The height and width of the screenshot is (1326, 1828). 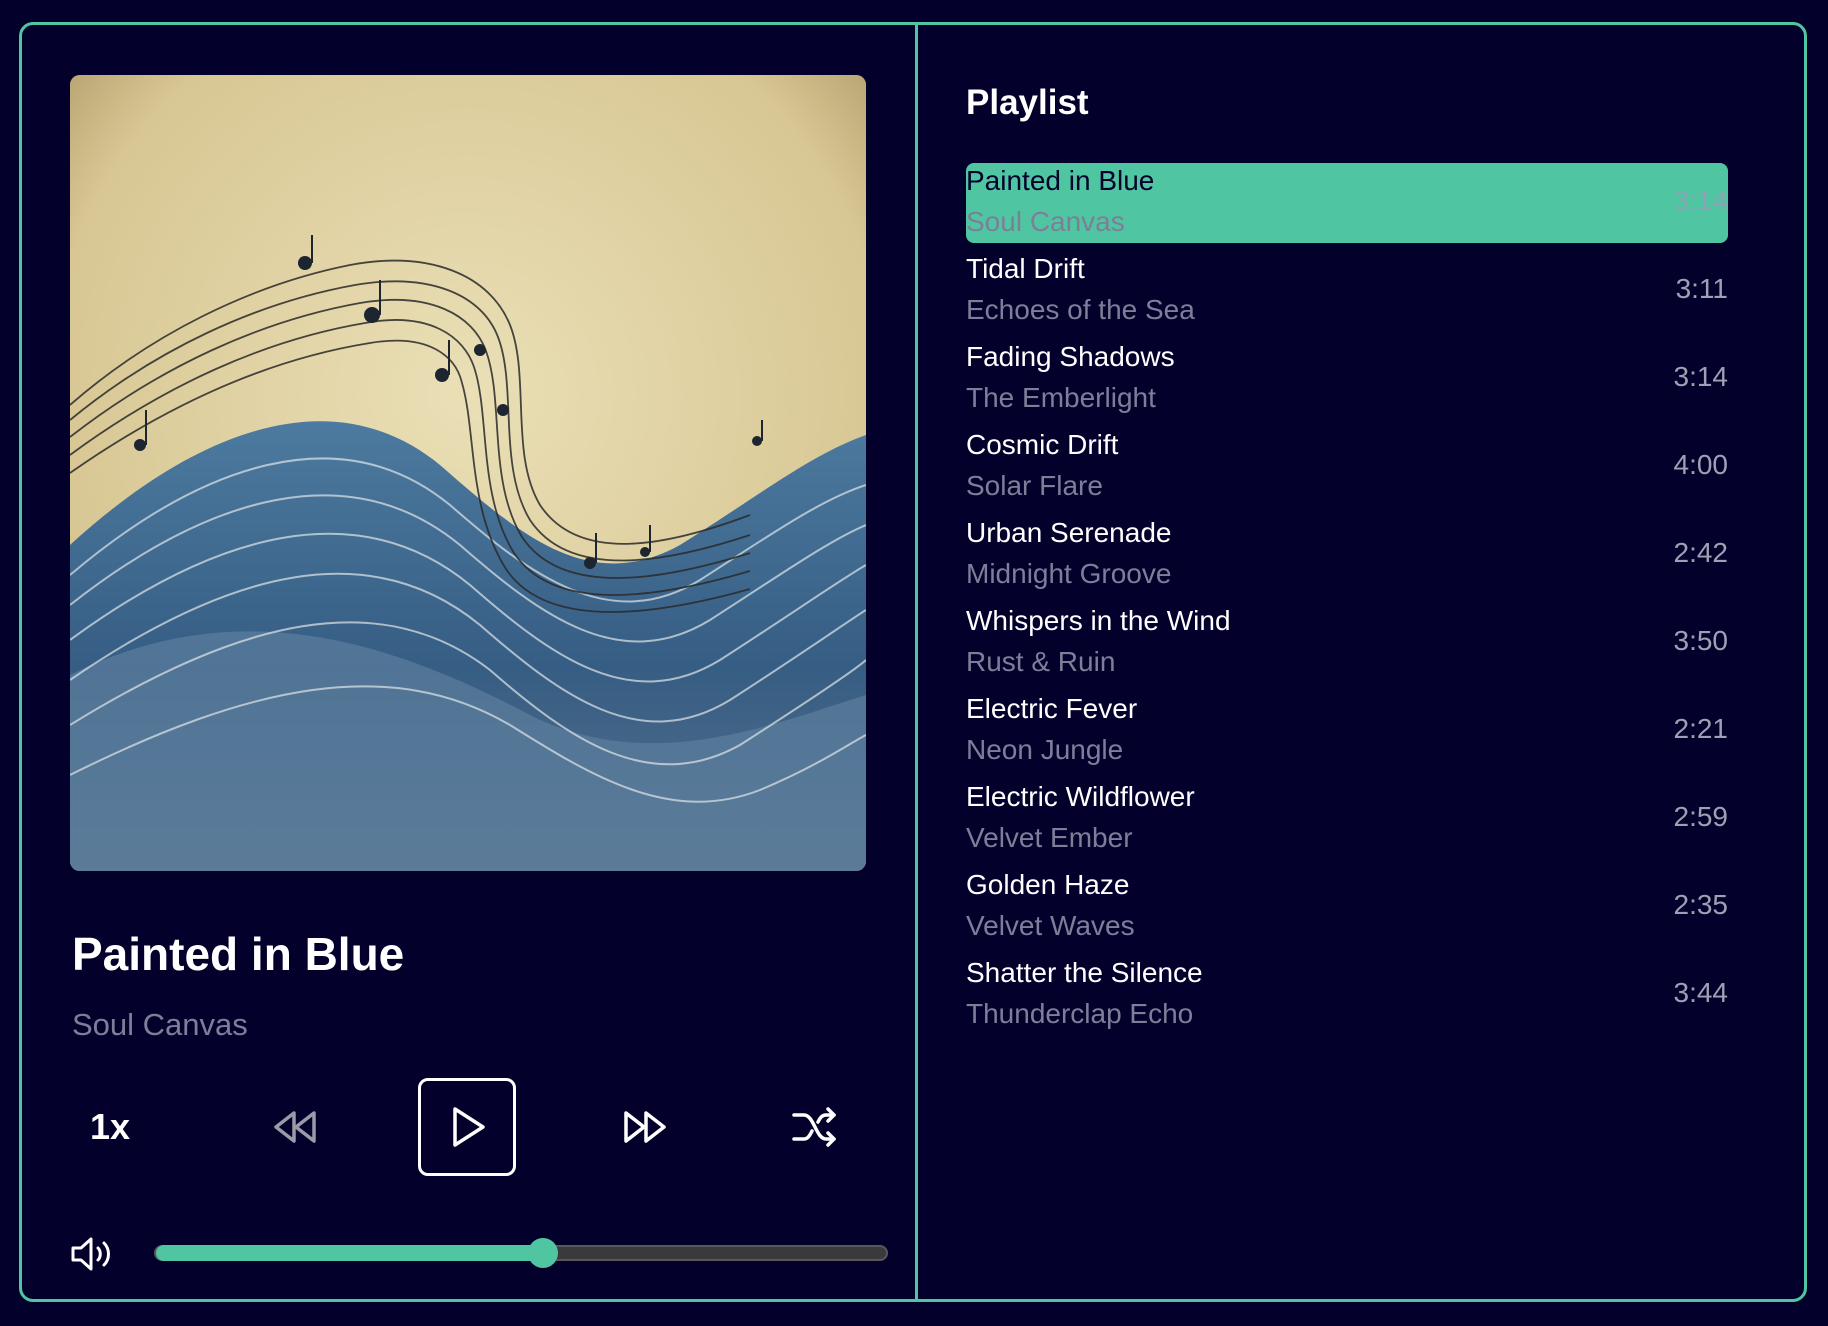 What do you see at coordinates (1347, 467) in the screenshot?
I see `playlist-item: Cosmic Drift Solar Flare 4:00` at bounding box center [1347, 467].